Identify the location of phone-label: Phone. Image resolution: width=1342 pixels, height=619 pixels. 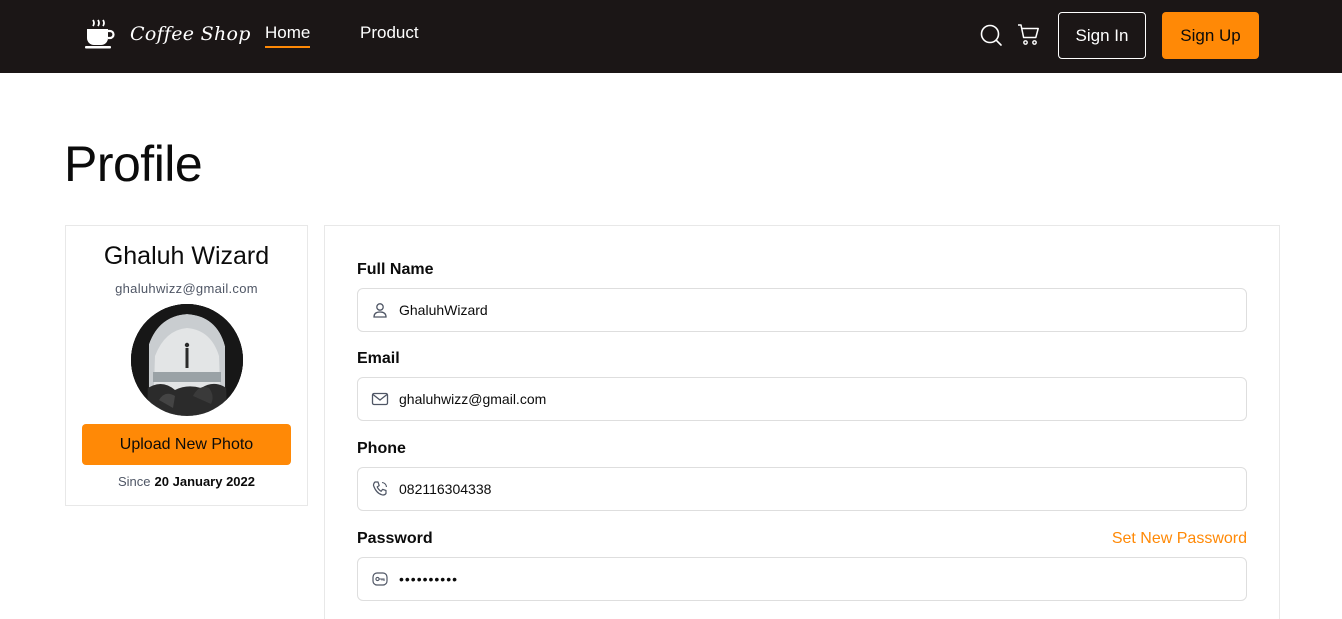
(381, 448).